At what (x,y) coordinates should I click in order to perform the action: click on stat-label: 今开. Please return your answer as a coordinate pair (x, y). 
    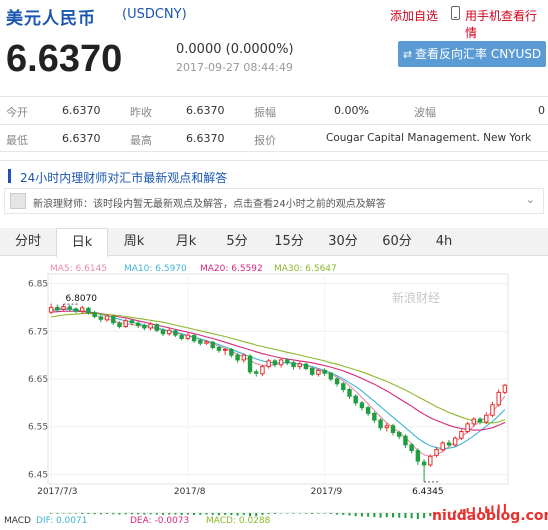
    Looking at the image, I should click on (17, 112).